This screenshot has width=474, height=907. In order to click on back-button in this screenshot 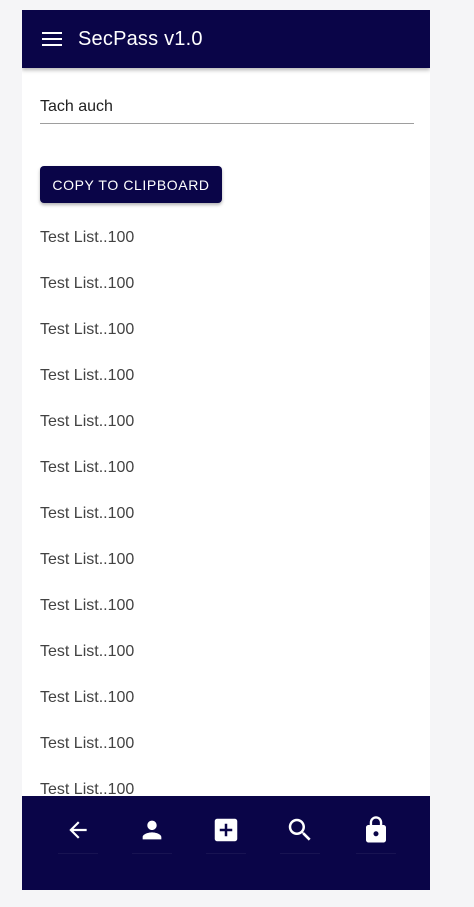, I will do `click(78, 832)`.